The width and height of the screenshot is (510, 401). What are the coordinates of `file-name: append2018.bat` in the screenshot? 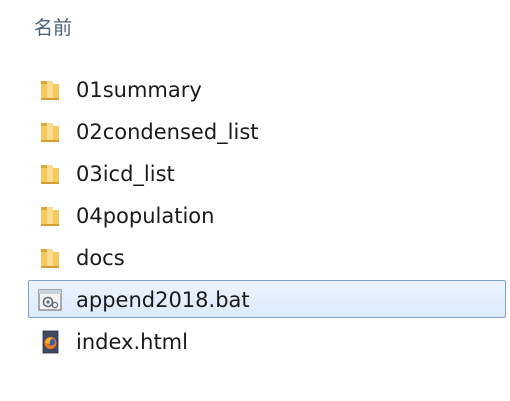 It's located at (163, 300).